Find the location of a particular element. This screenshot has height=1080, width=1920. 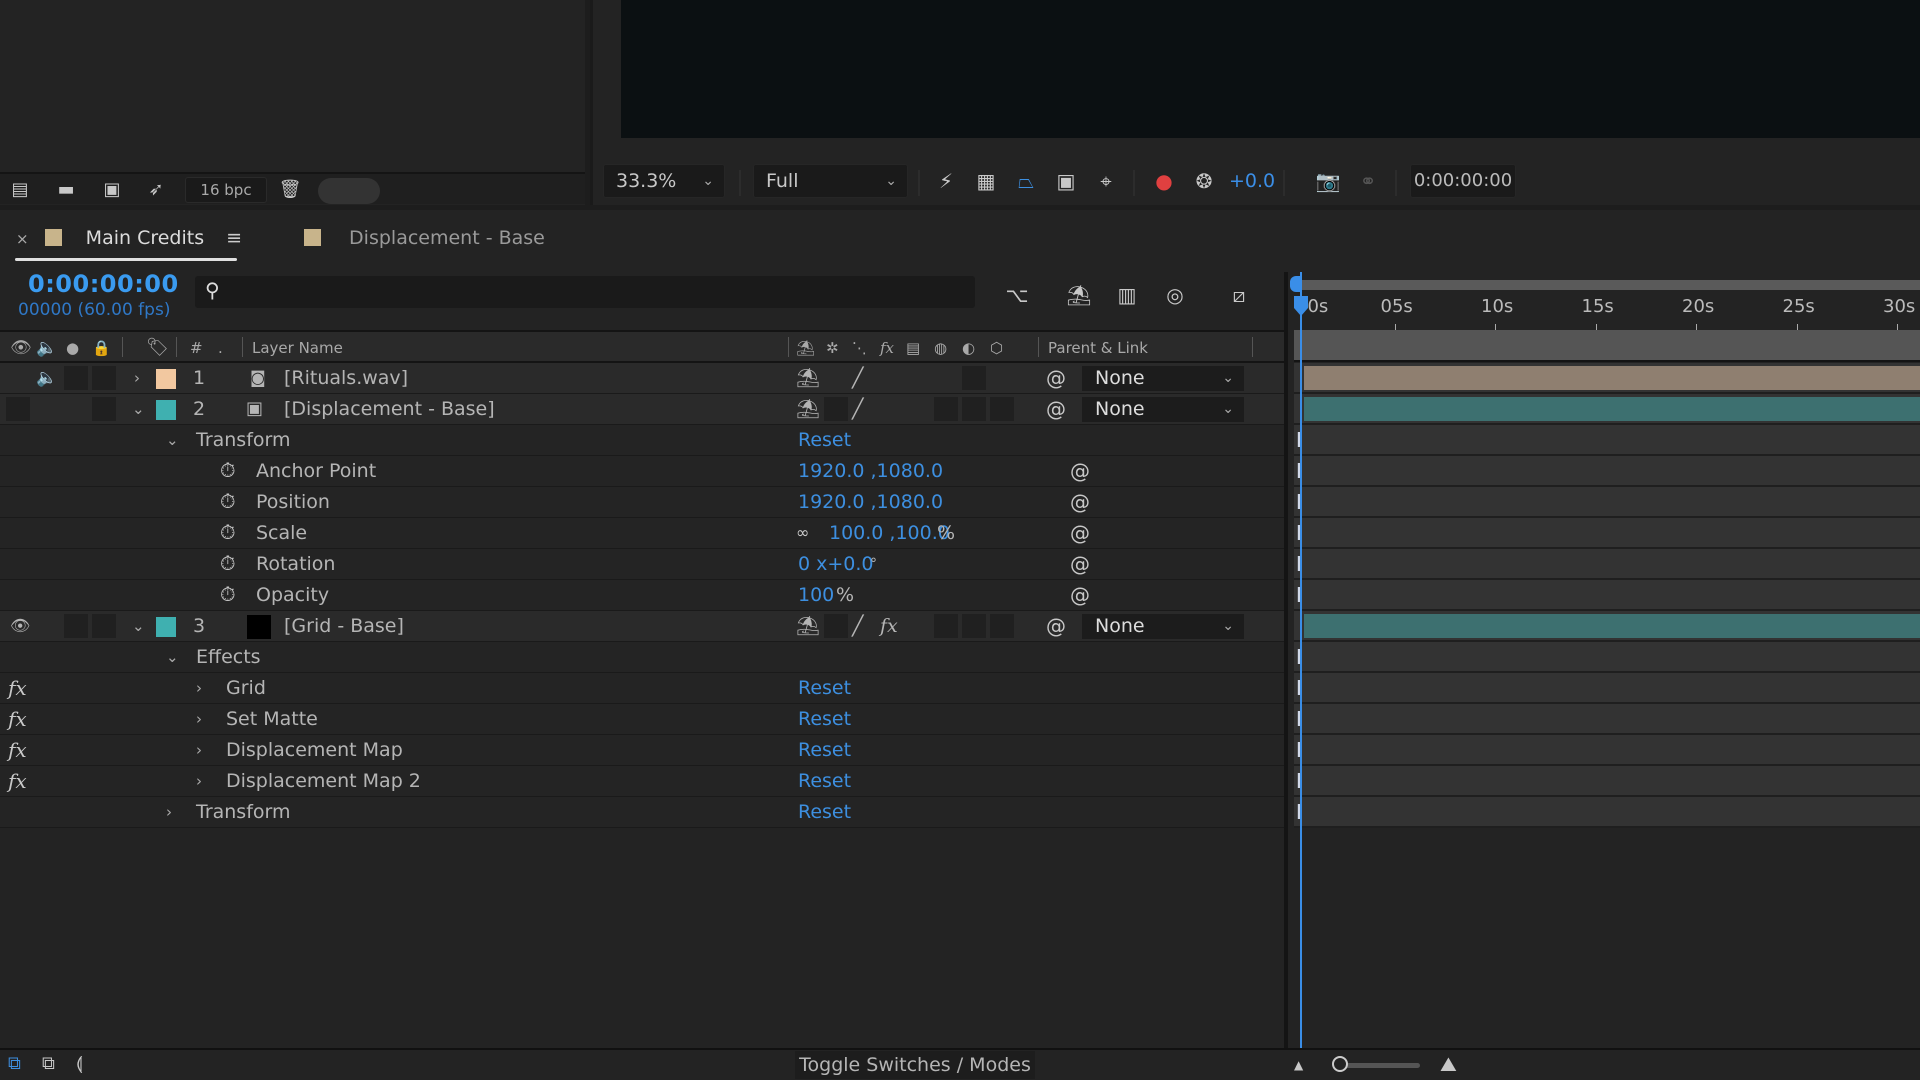

layer-row: 🔈 › 1 ◙ [Rituals.wav] ⛱ ╱ @ None ⌄ is located at coordinates (645, 378).